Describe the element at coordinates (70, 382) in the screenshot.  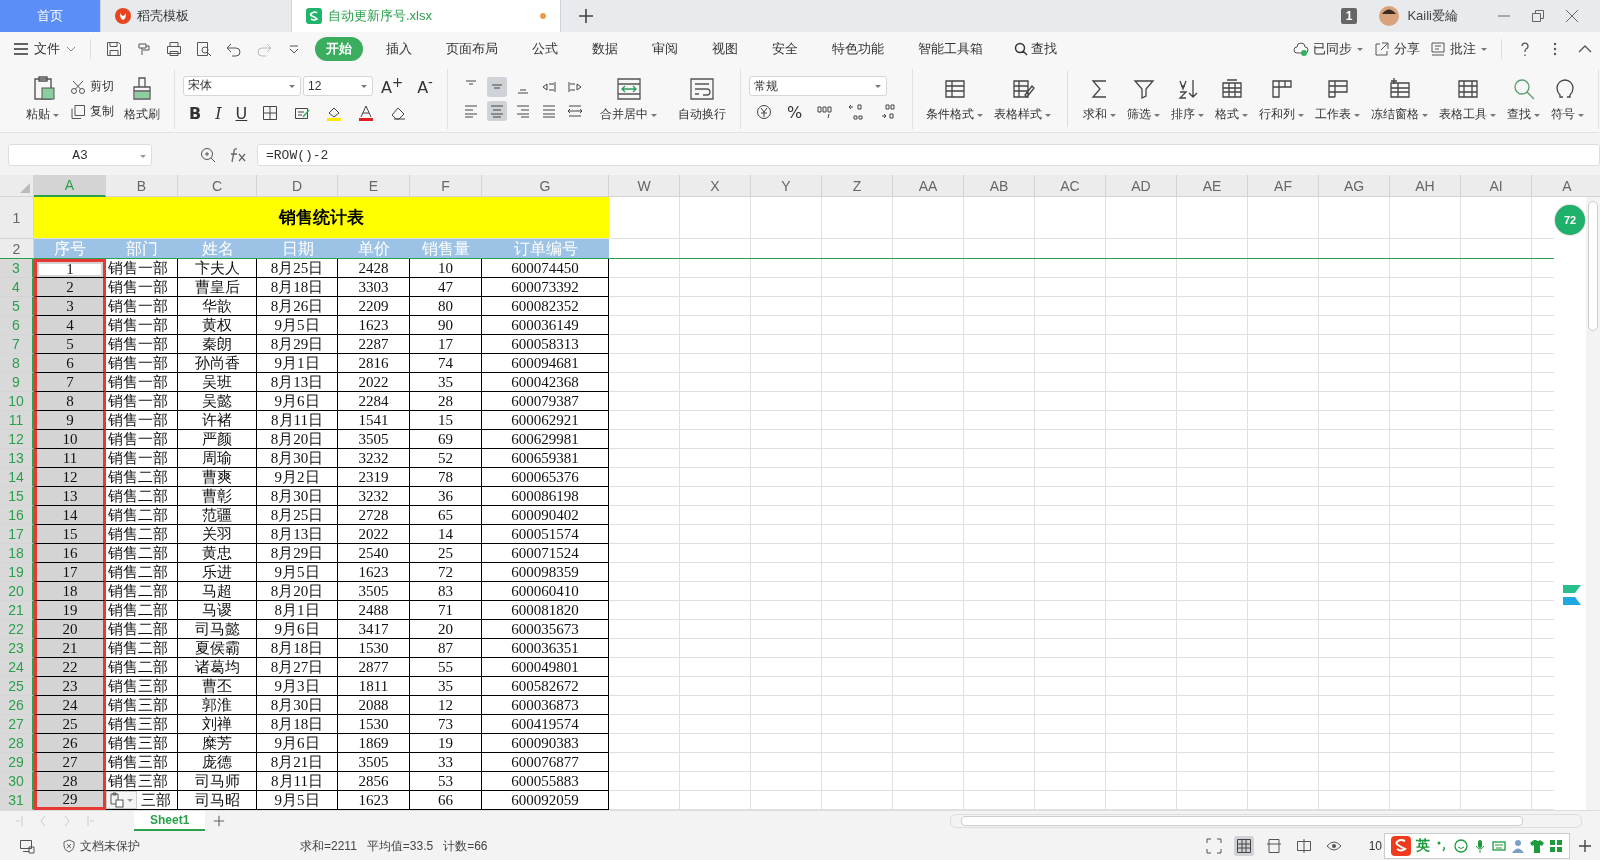
I see `table-cell: 7` at that location.